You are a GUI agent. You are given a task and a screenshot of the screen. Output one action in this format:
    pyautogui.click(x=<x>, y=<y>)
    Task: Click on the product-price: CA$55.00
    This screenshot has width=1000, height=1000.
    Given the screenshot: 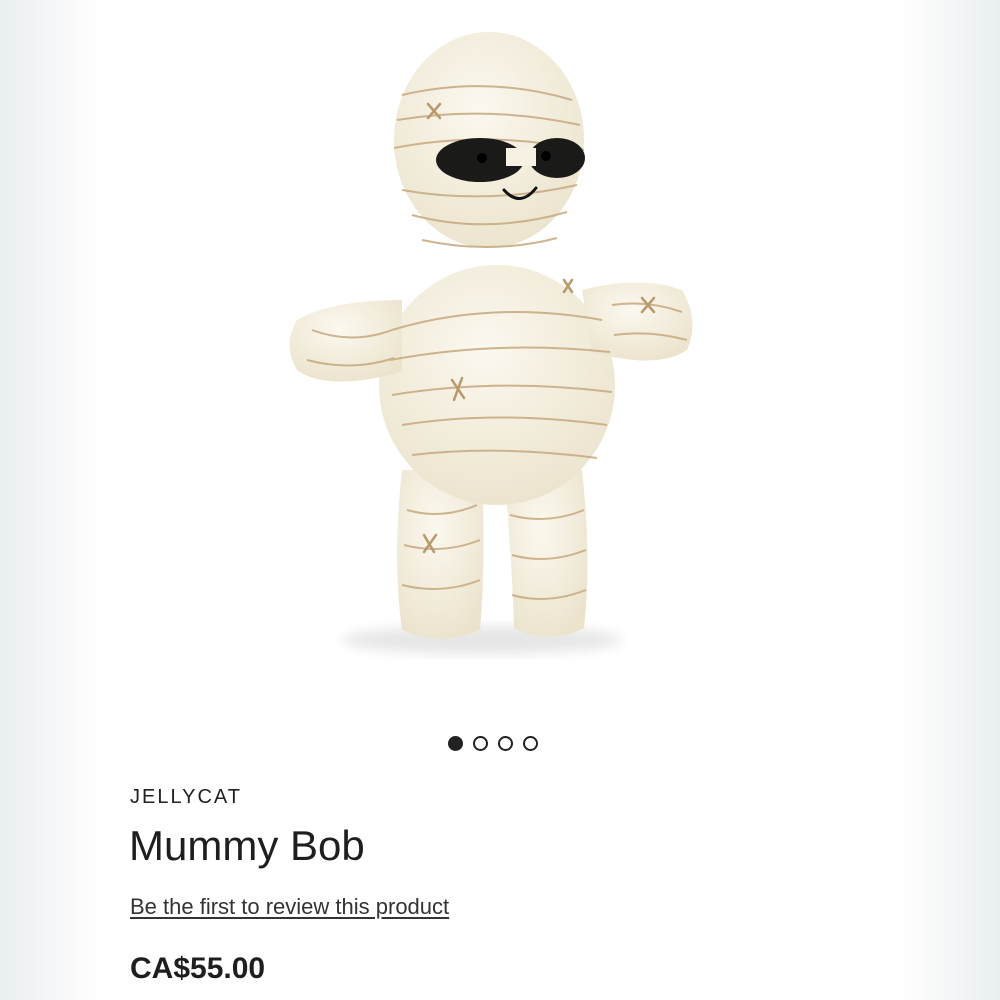 What is the action you would take?
    pyautogui.click(x=198, y=968)
    